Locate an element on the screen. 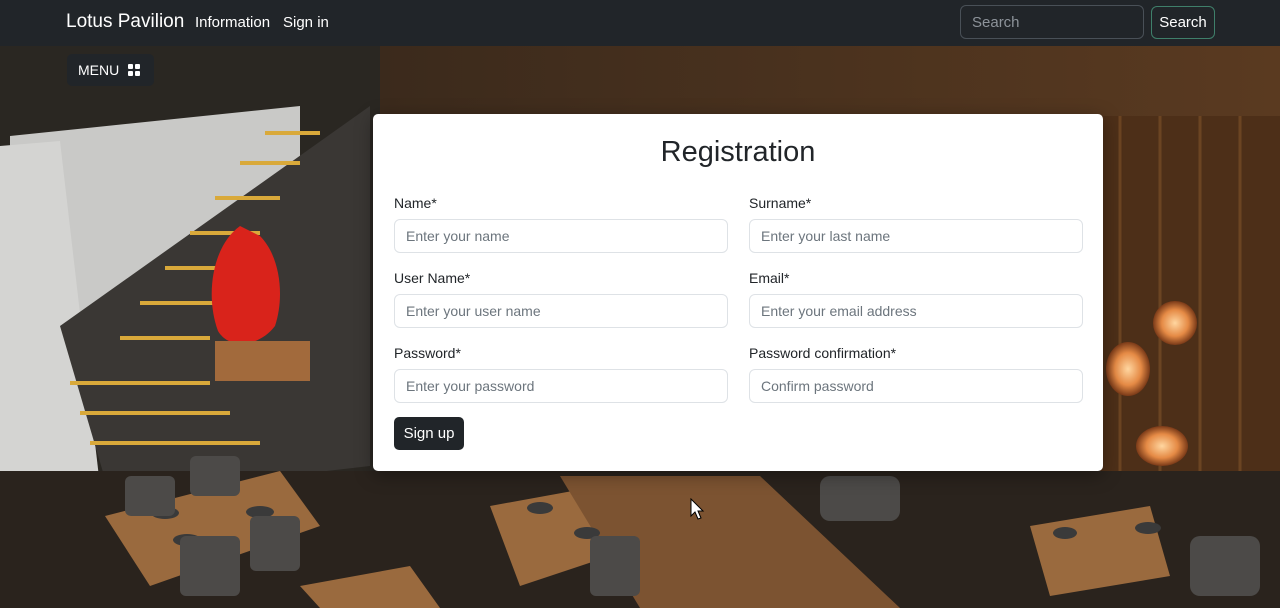  surname-label: Surname* is located at coordinates (780, 203).